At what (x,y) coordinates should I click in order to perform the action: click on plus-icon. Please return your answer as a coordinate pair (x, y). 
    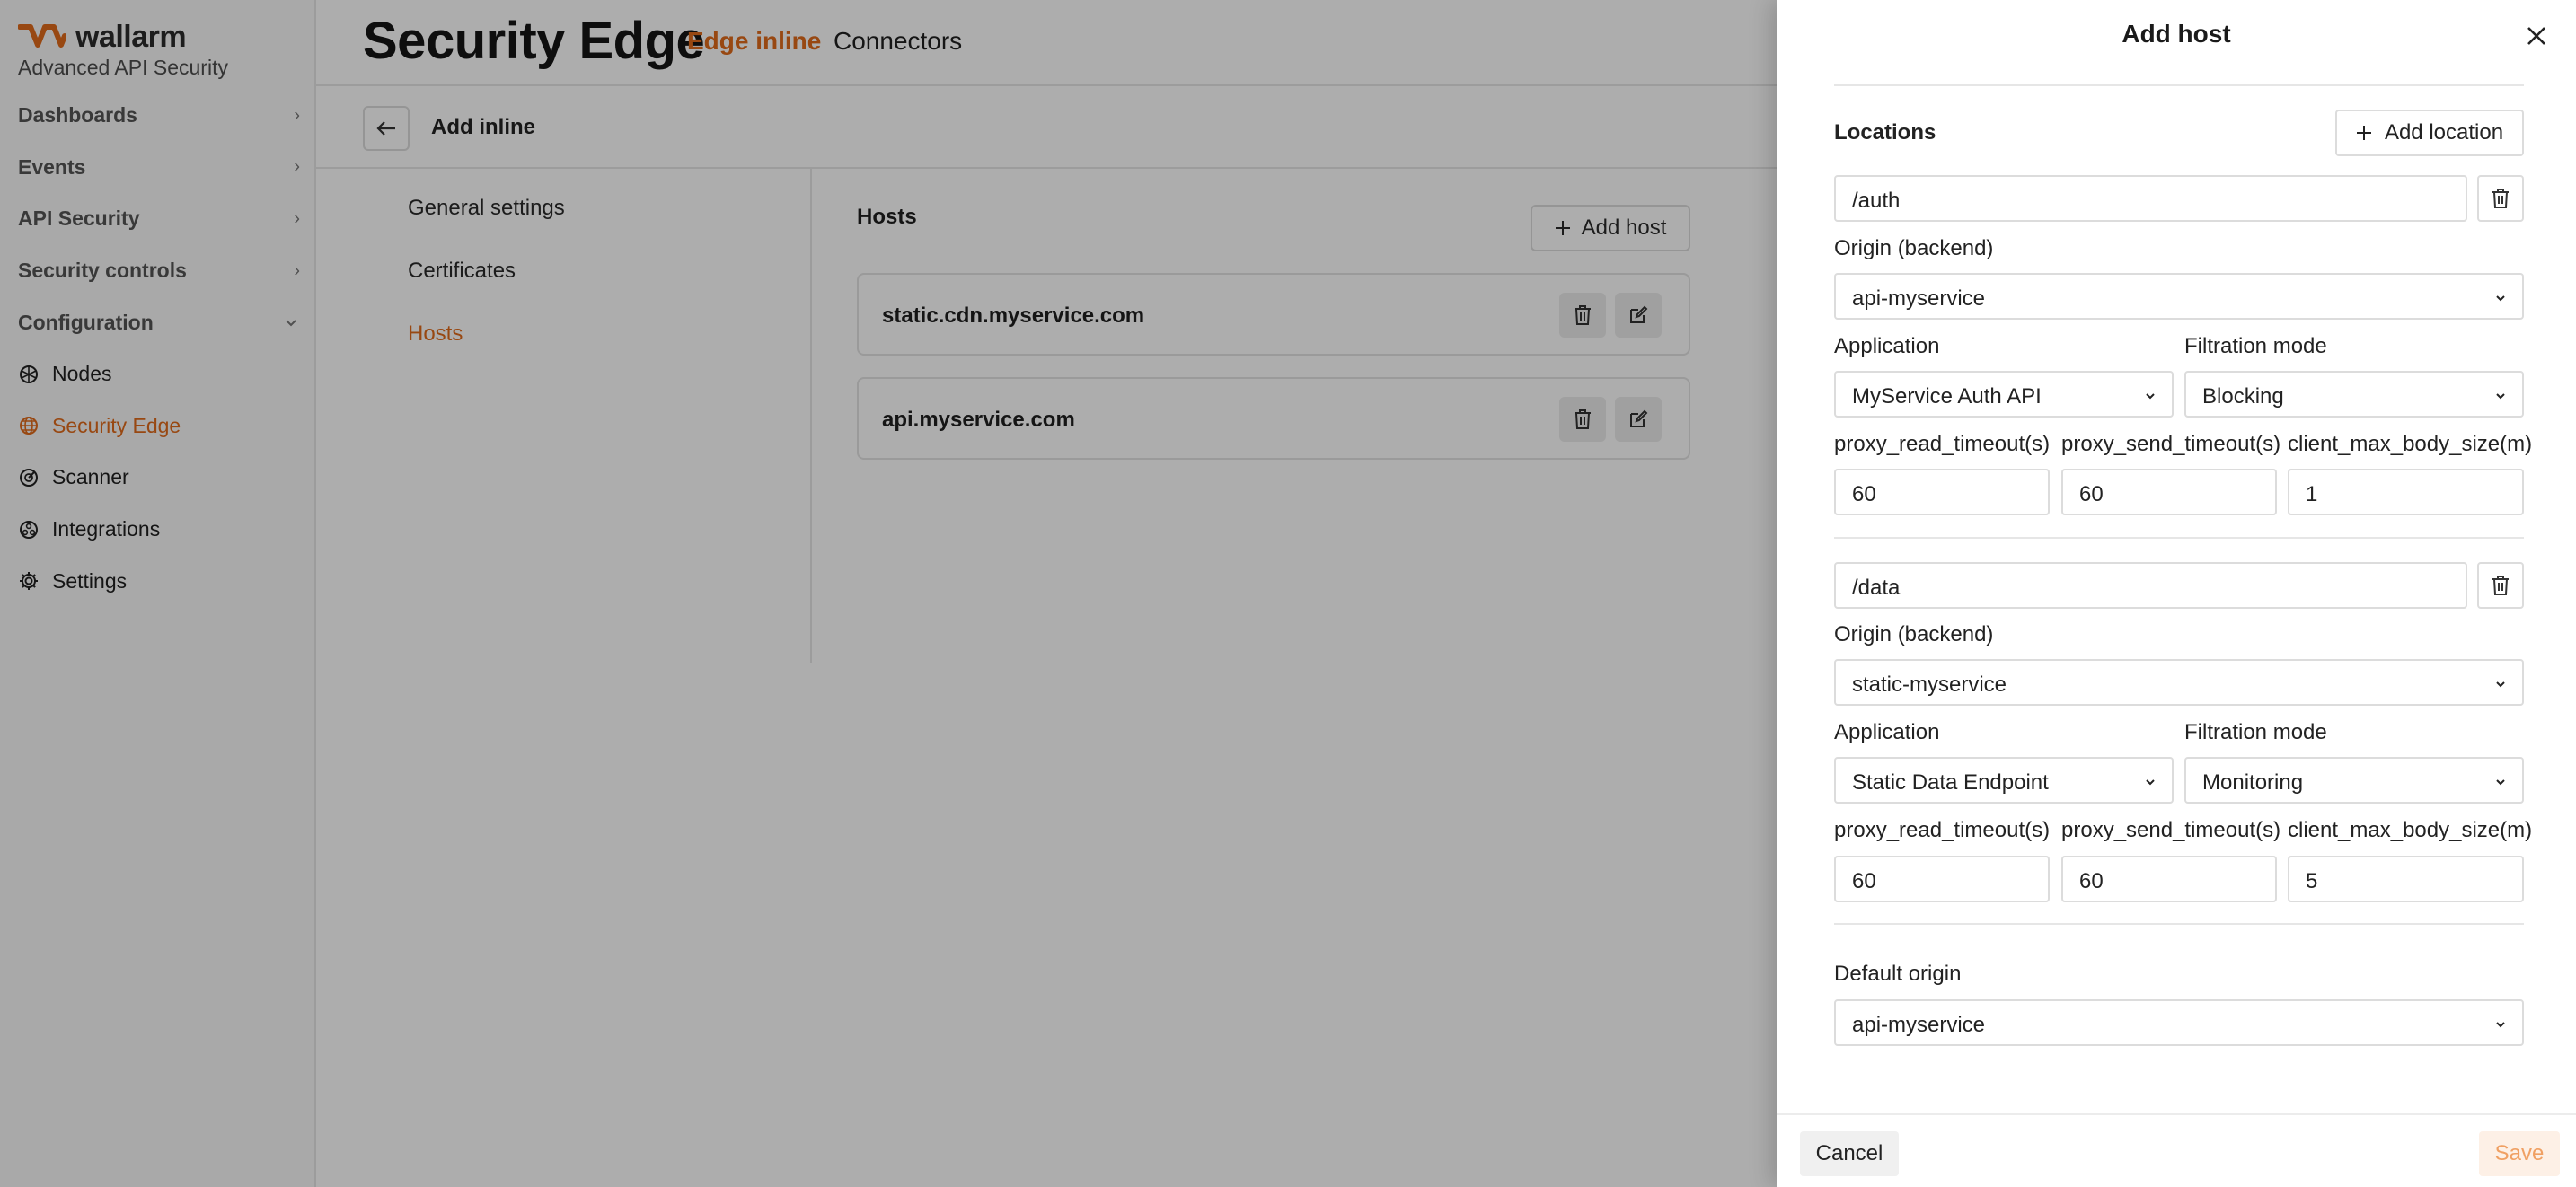
    Looking at the image, I should click on (2363, 133).